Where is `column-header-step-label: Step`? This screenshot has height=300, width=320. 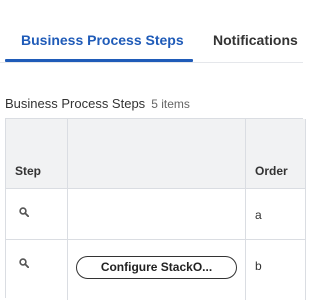 column-header-step-label: Step is located at coordinates (28, 171).